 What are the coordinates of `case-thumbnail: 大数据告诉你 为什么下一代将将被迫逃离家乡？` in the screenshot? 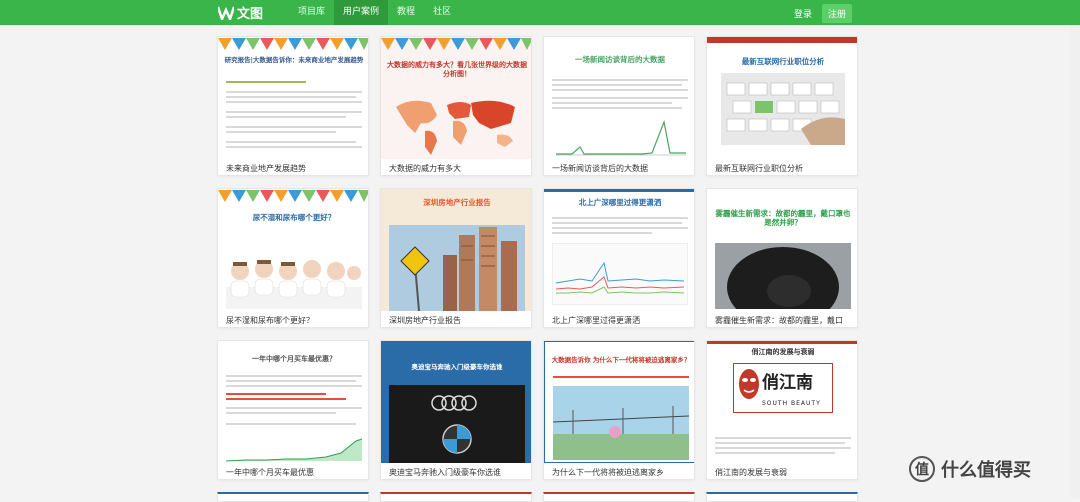 It's located at (619, 402).